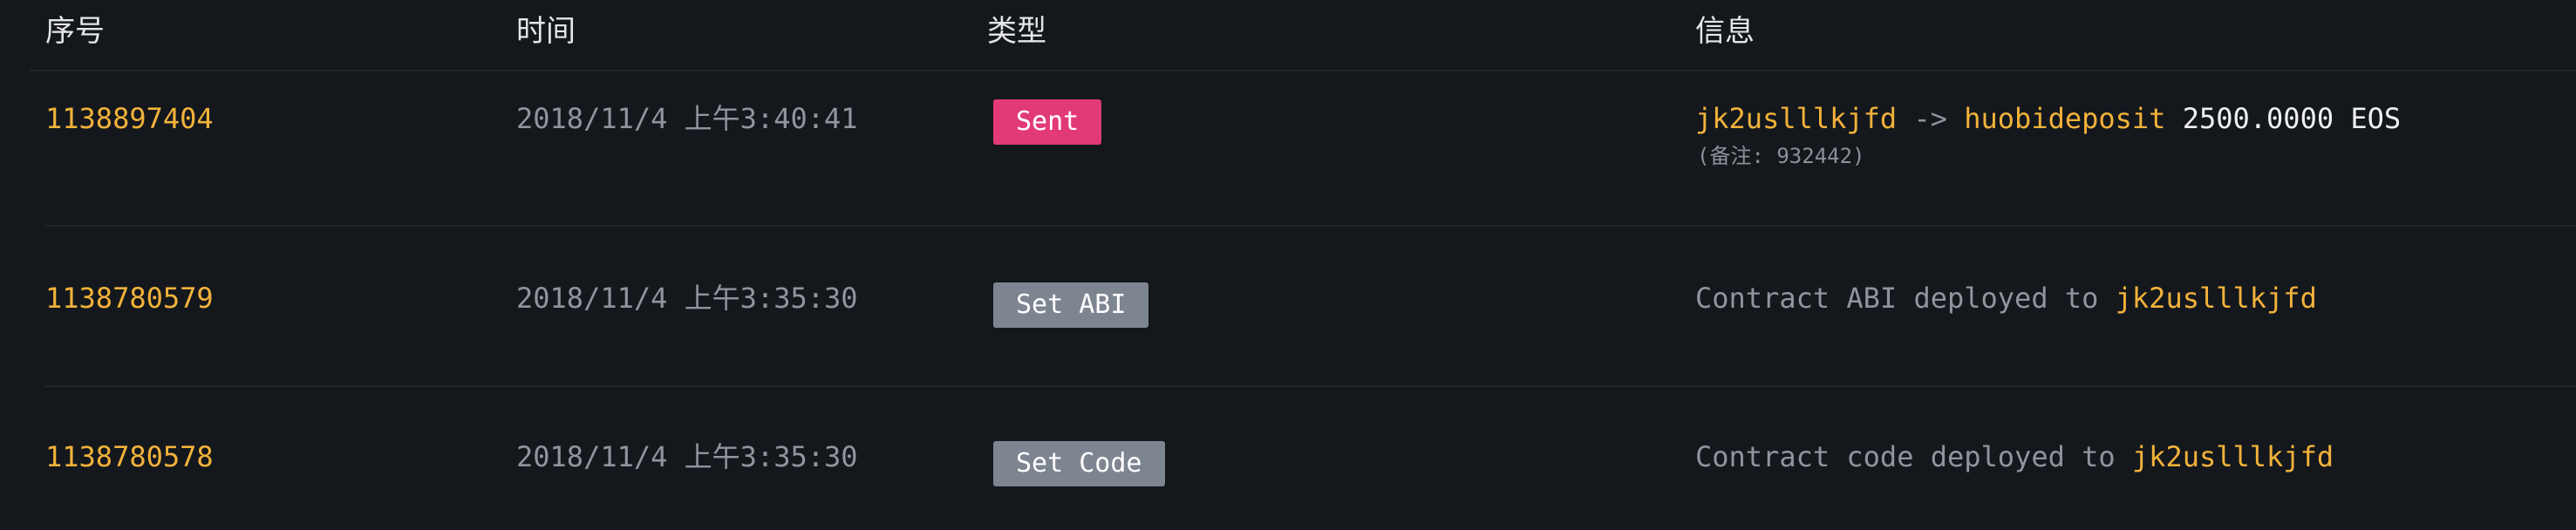 Image resolution: width=2576 pixels, height=530 pixels. What do you see at coordinates (1048, 122) in the screenshot?
I see `type-badge-sent: Sent` at bounding box center [1048, 122].